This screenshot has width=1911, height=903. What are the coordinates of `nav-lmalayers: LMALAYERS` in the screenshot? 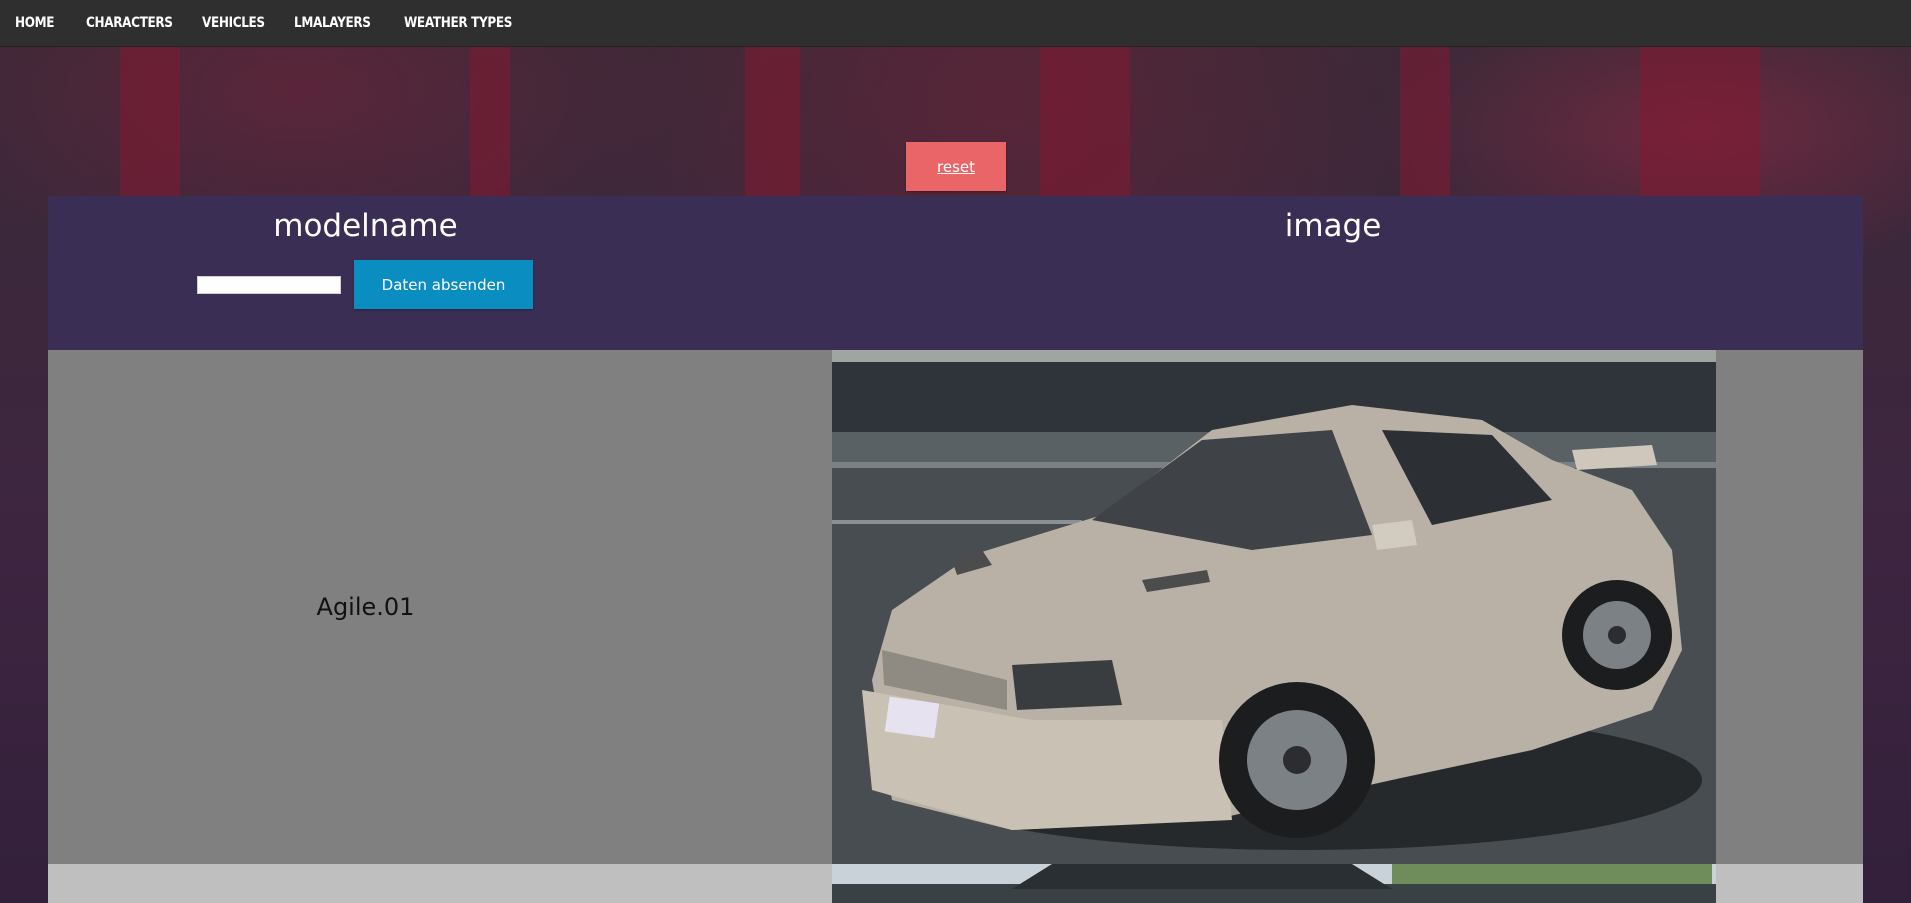 It's located at (332, 23).